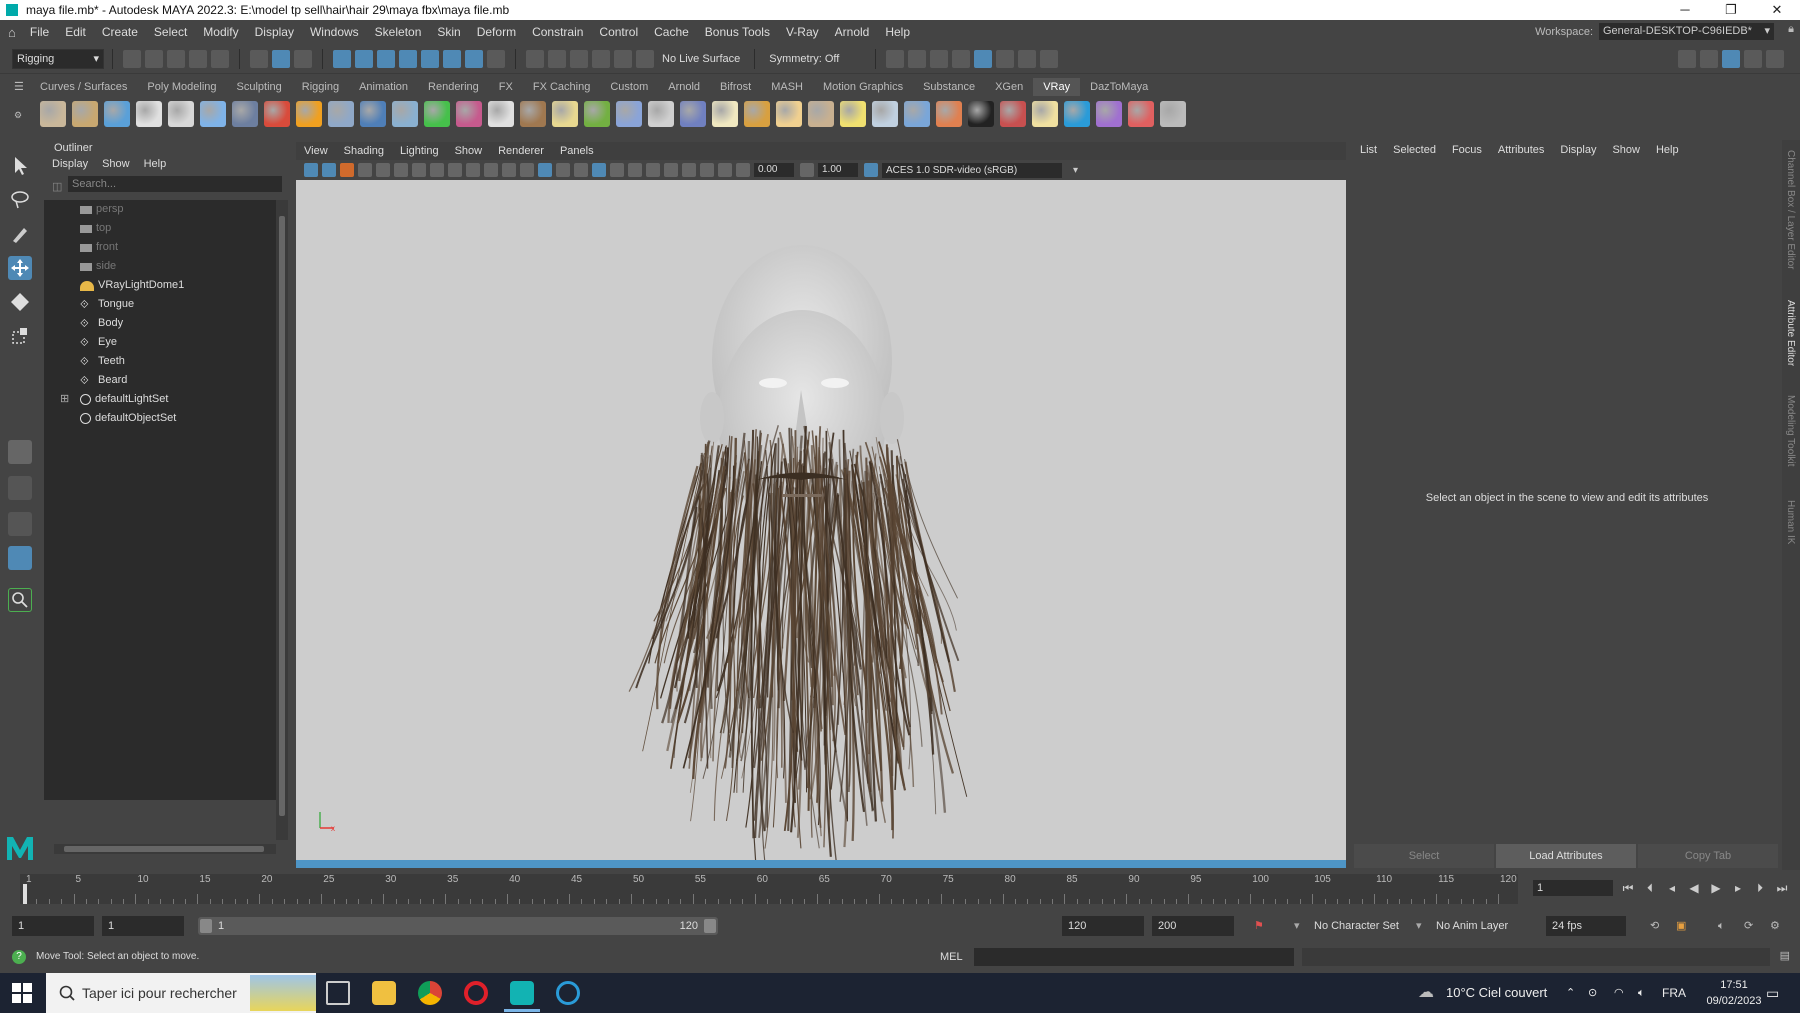 The height and width of the screenshot is (1013, 1800). Describe the element at coordinates (1119, 87) in the screenshot. I see `shelf-tab-daztomaya: DazToMaya` at that location.